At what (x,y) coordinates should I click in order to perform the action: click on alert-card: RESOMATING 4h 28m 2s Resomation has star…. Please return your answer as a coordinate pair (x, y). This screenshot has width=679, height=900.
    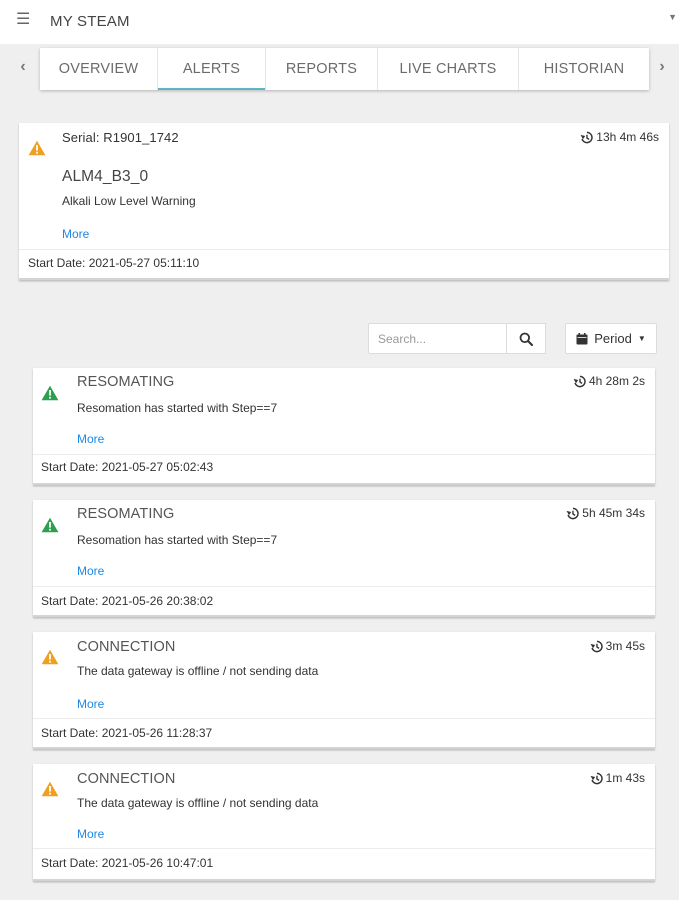
    Looking at the image, I should click on (344, 426).